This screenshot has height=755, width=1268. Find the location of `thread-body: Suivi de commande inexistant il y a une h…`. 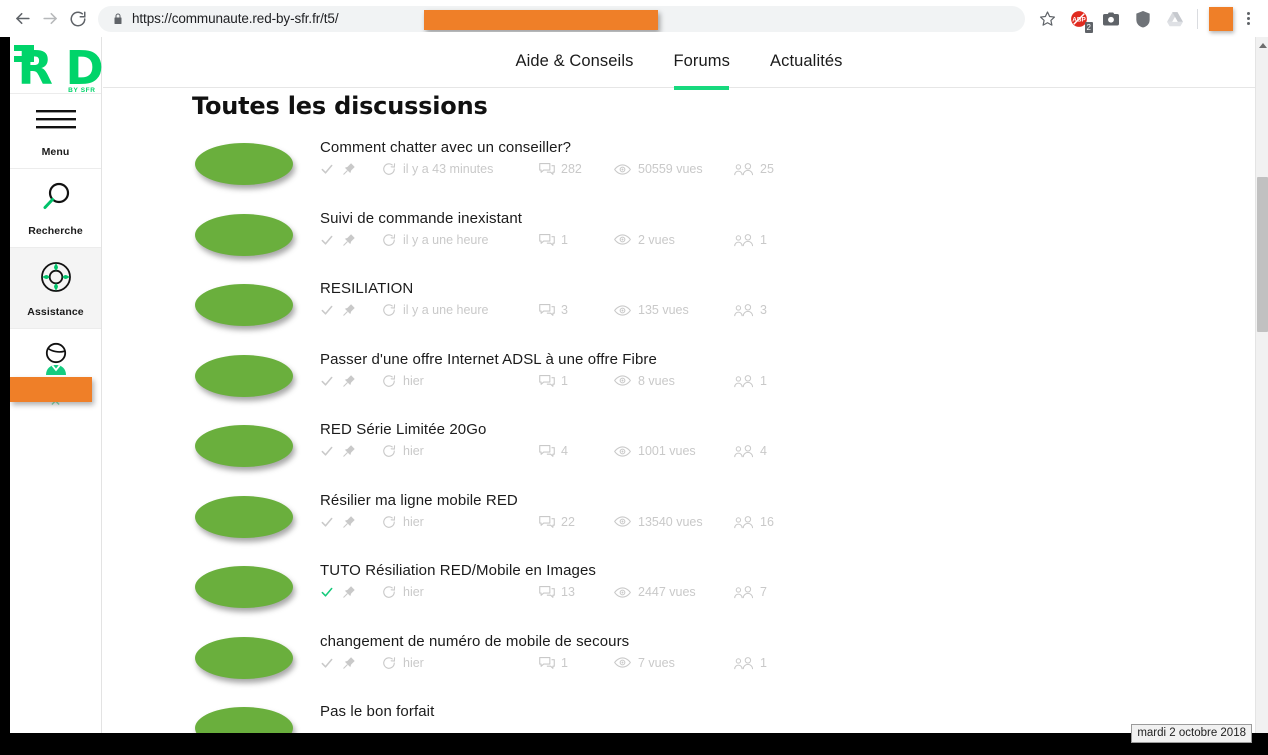

thread-body: Suivi de commande inexistant il y a une h… is located at coordinates (557, 228).